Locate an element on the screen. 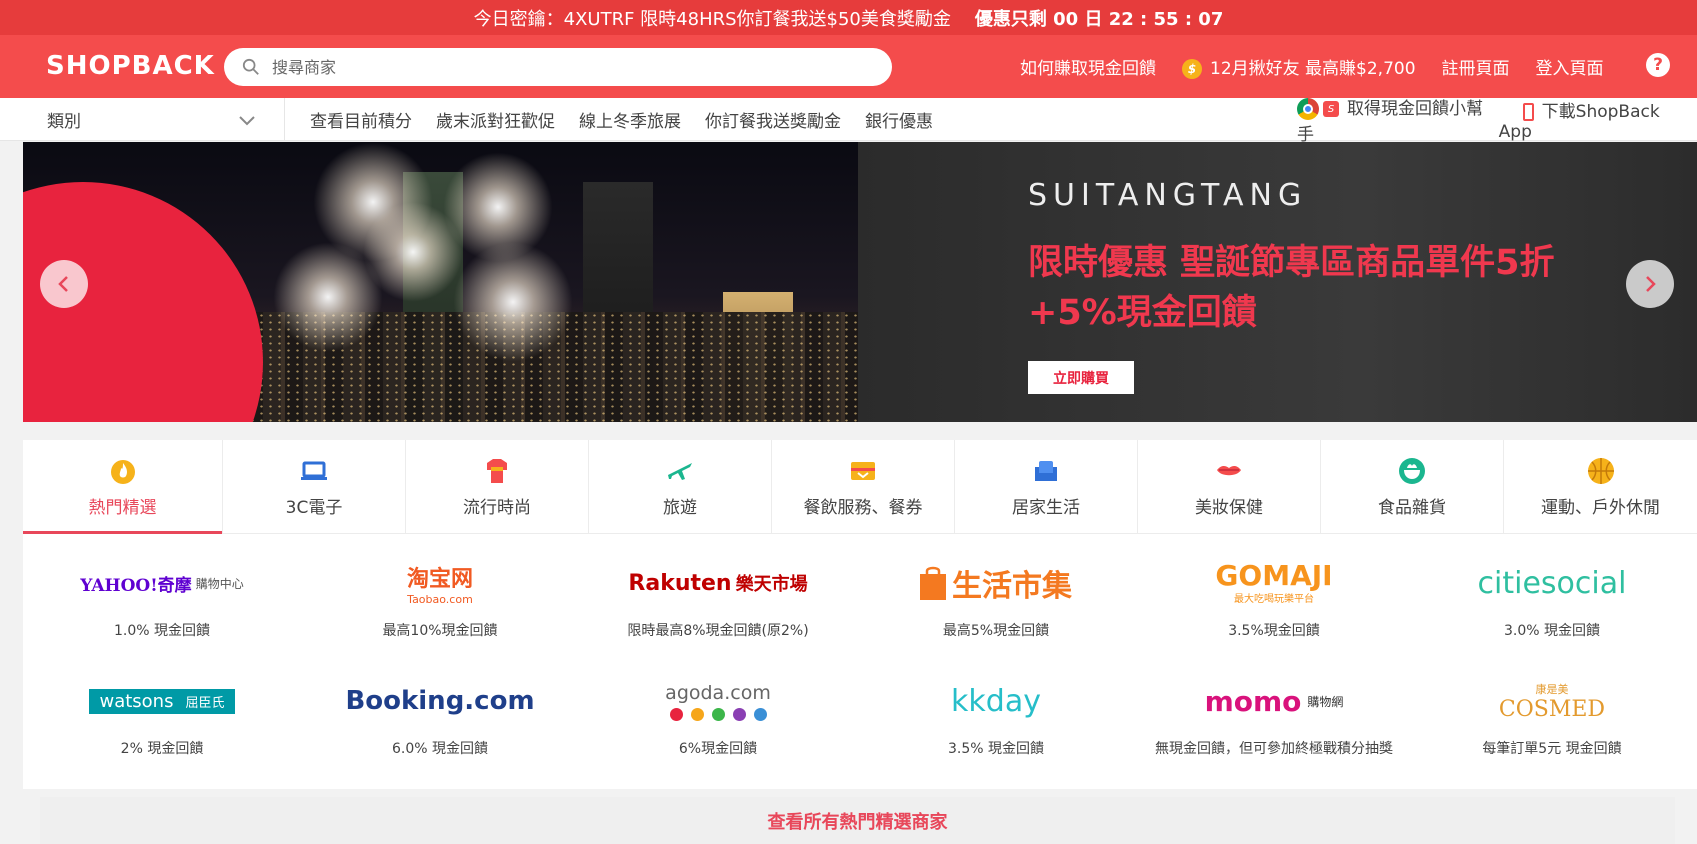  refer-friend-link: $12月揪好友 最高賺$2,700 is located at coordinates (1299, 66).